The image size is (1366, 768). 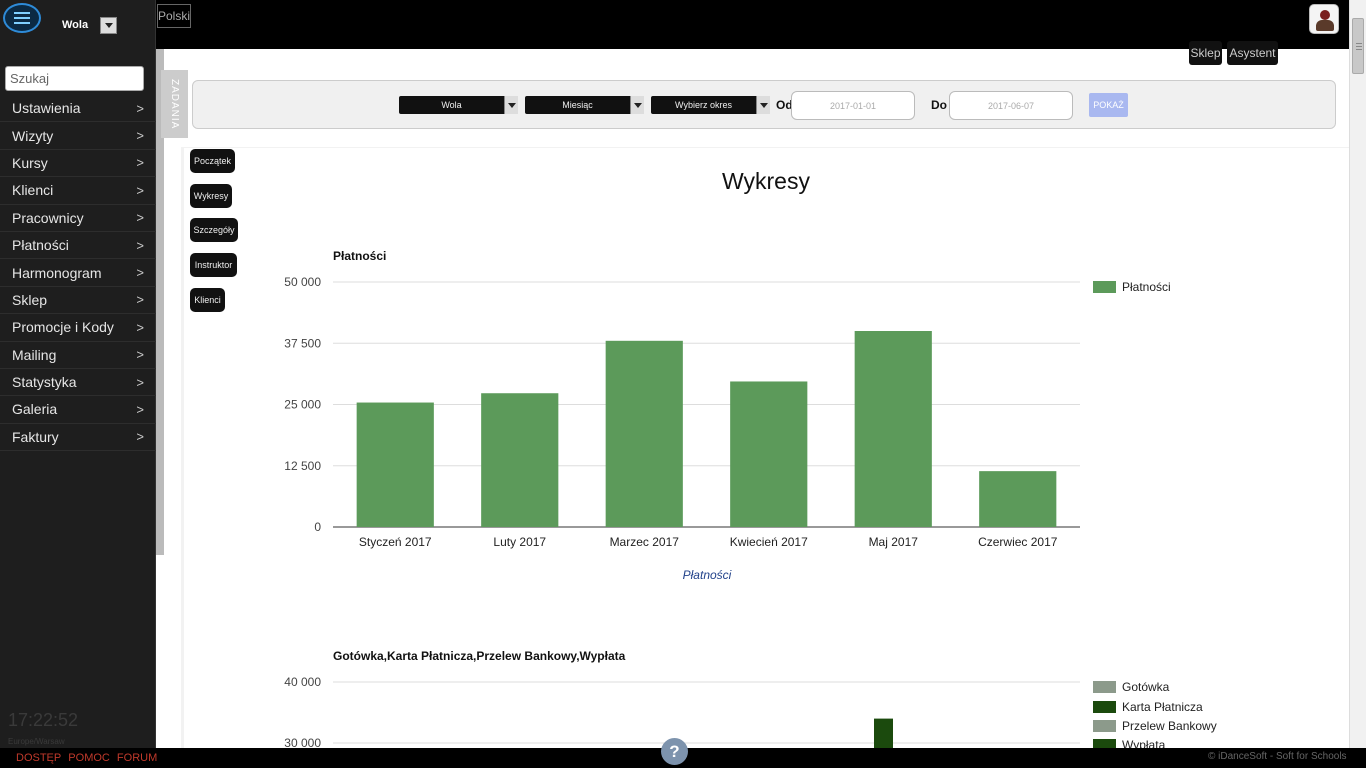 What do you see at coordinates (674, 751) in the screenshot?
I see `help-icon: ?` at bounding box center [674, 751].